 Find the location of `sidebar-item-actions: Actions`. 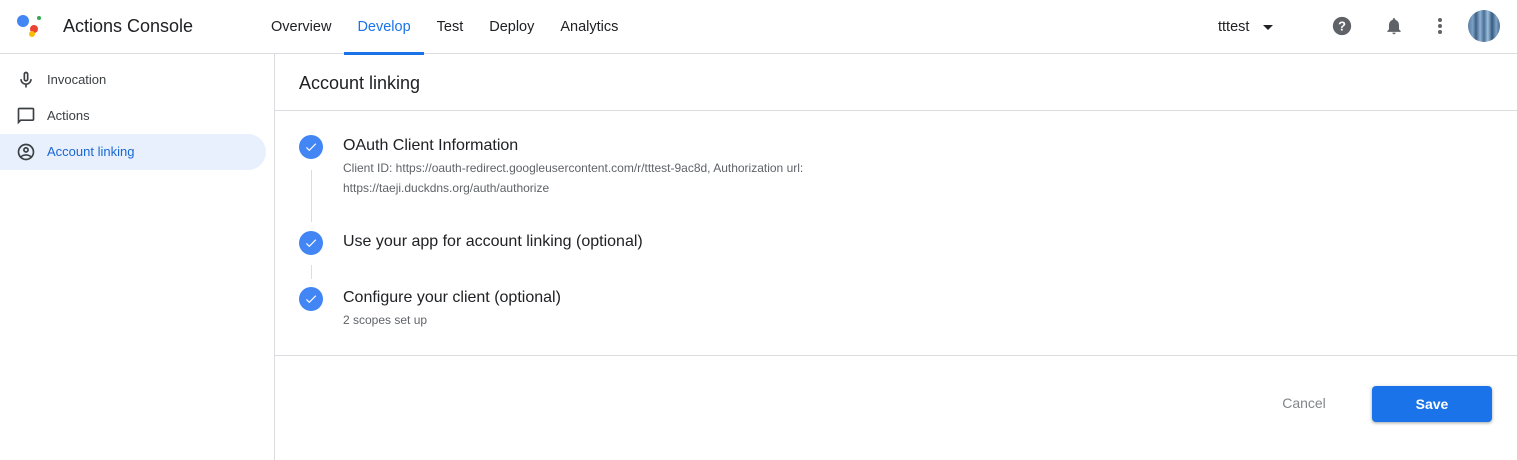

sidebar-item-actions: Actions is located at coordinates (133, 116).